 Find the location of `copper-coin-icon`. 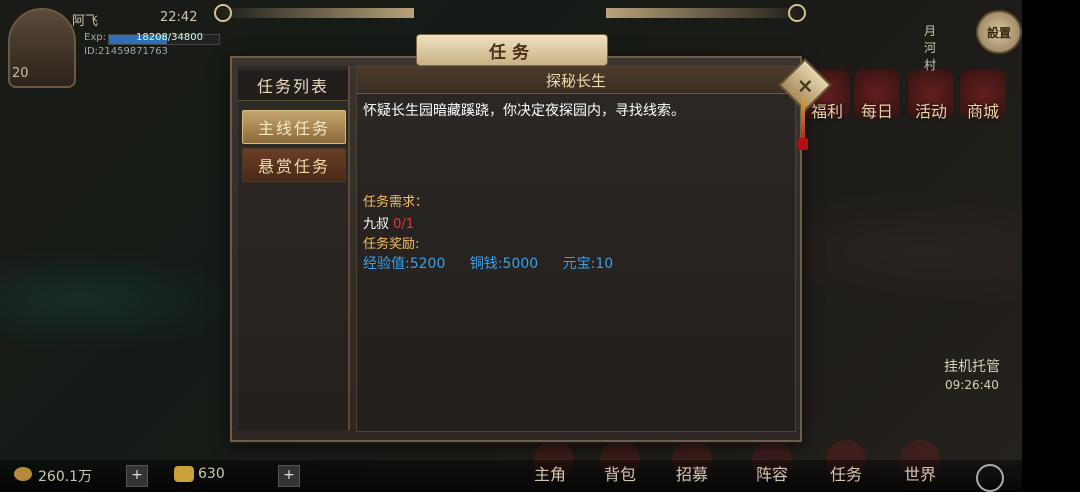

copper-coin-icon is located at coordinates (23, 474).